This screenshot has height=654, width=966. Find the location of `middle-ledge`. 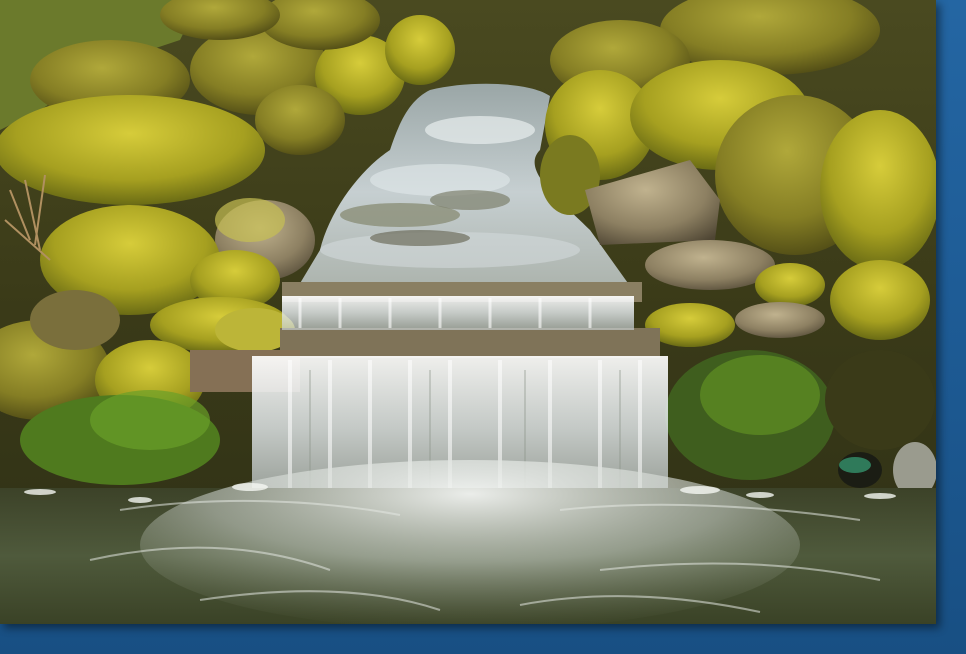

middle-ledge is located at coordinates (470, 343).